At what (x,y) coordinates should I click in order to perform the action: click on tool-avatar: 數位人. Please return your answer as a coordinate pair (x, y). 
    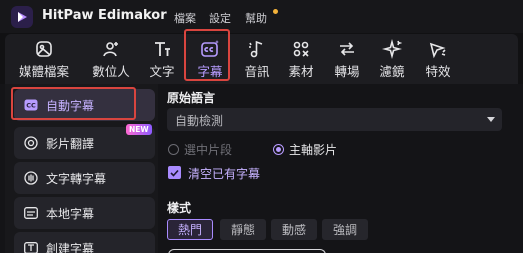
    Looking at the image, I should click on (111, 59).